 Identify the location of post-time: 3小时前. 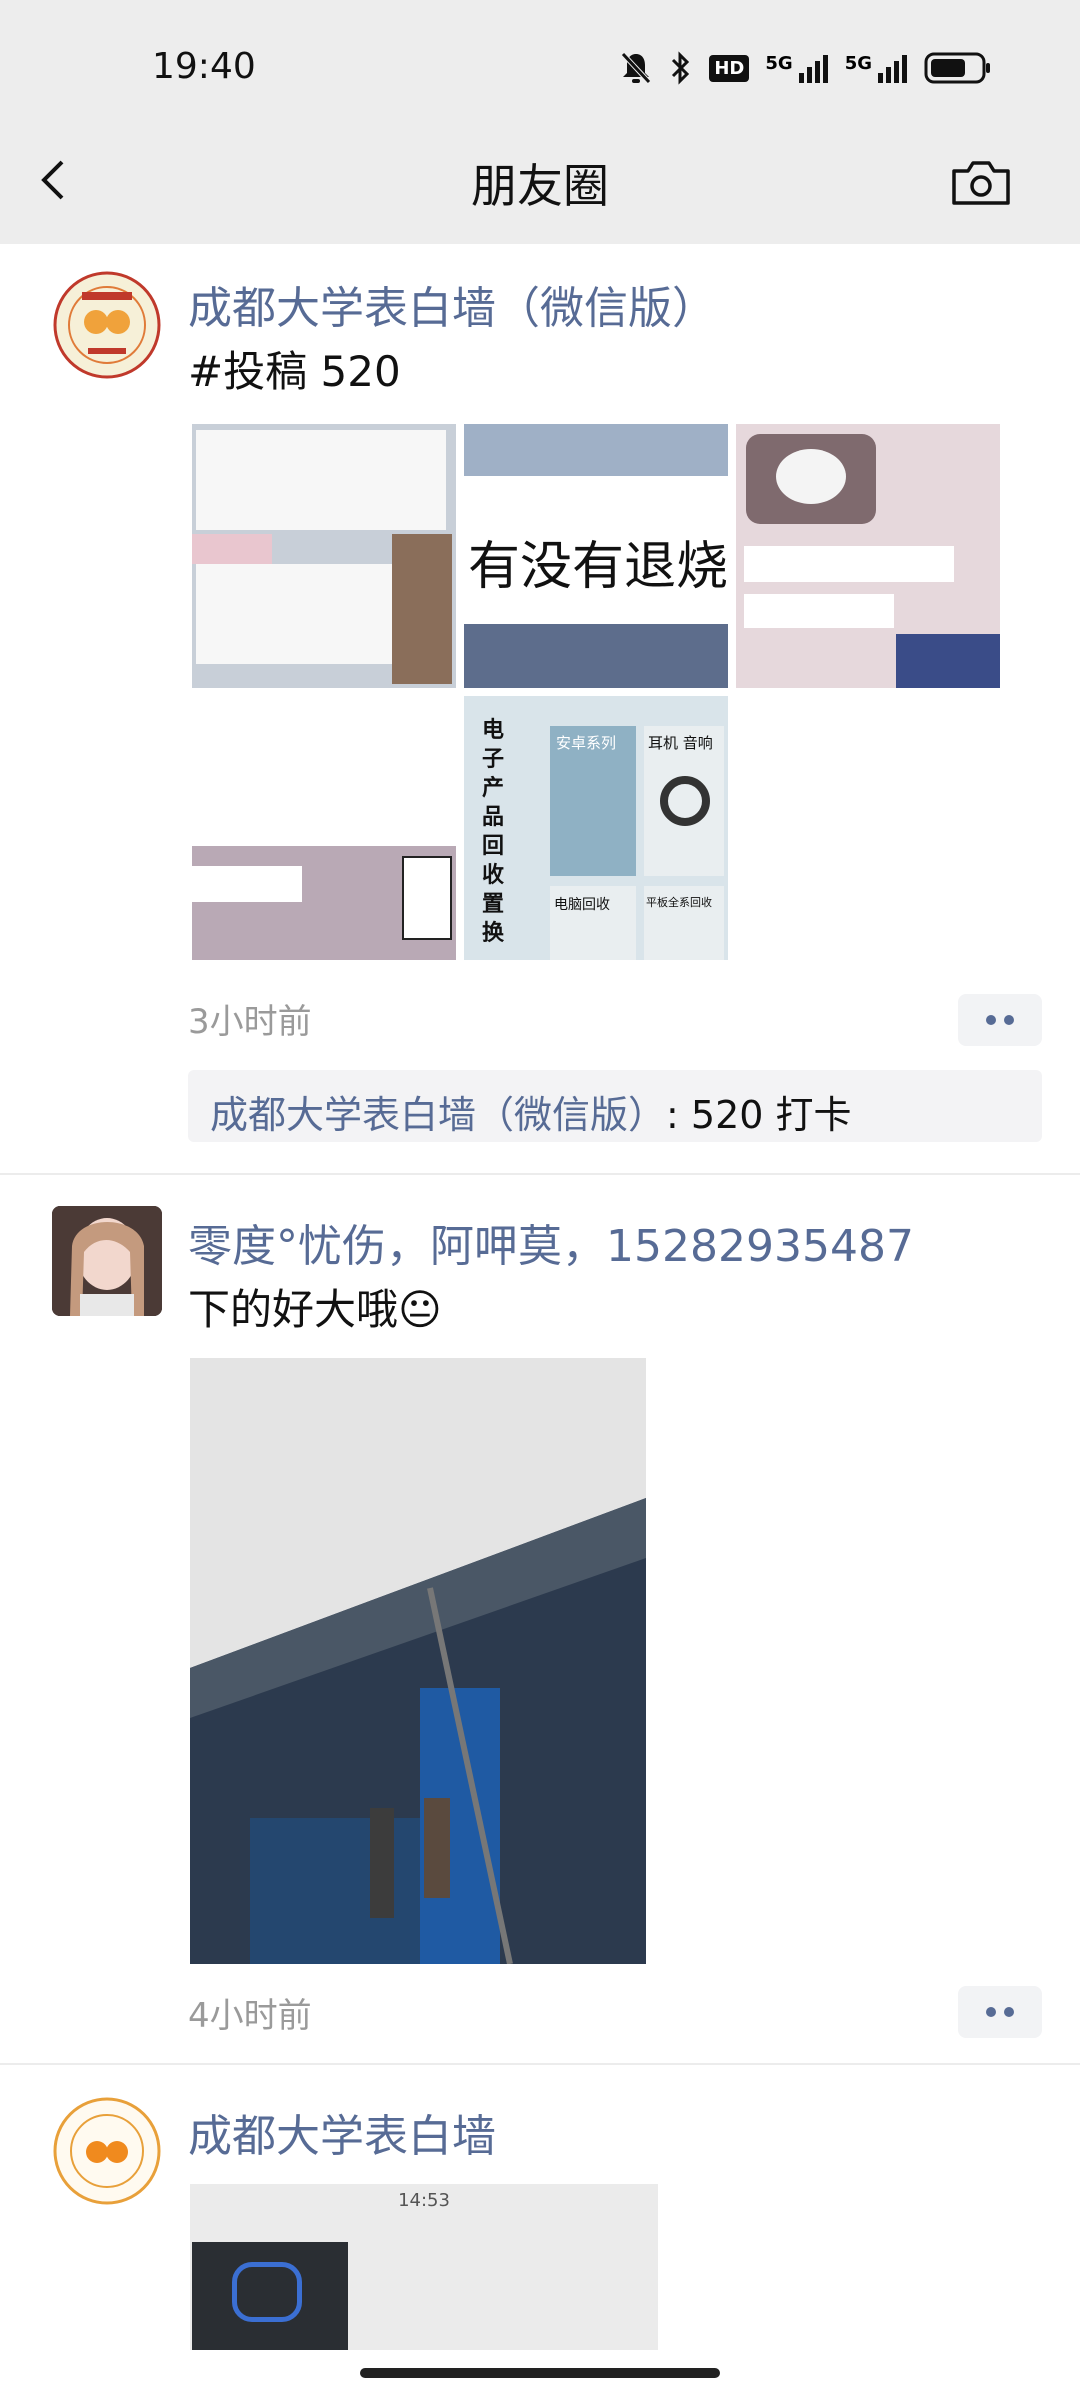
(250, 1022).